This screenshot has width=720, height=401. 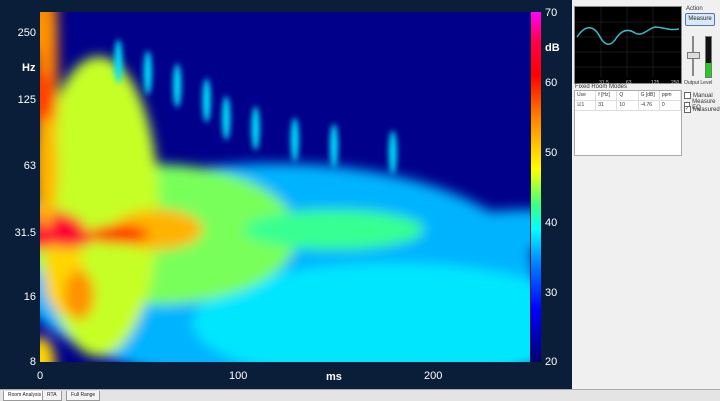 What do you see at coordinates (675, 83) in the screenshot?
I see `mini-tick-250: 250` at bounding box center [675, 83].